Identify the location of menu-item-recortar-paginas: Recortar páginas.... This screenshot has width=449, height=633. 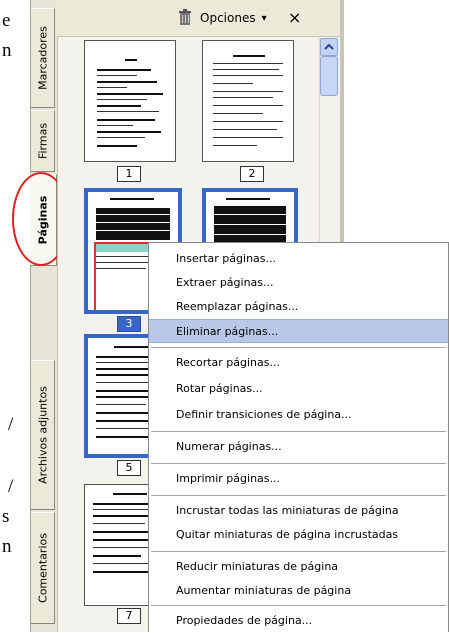
(298, 363).